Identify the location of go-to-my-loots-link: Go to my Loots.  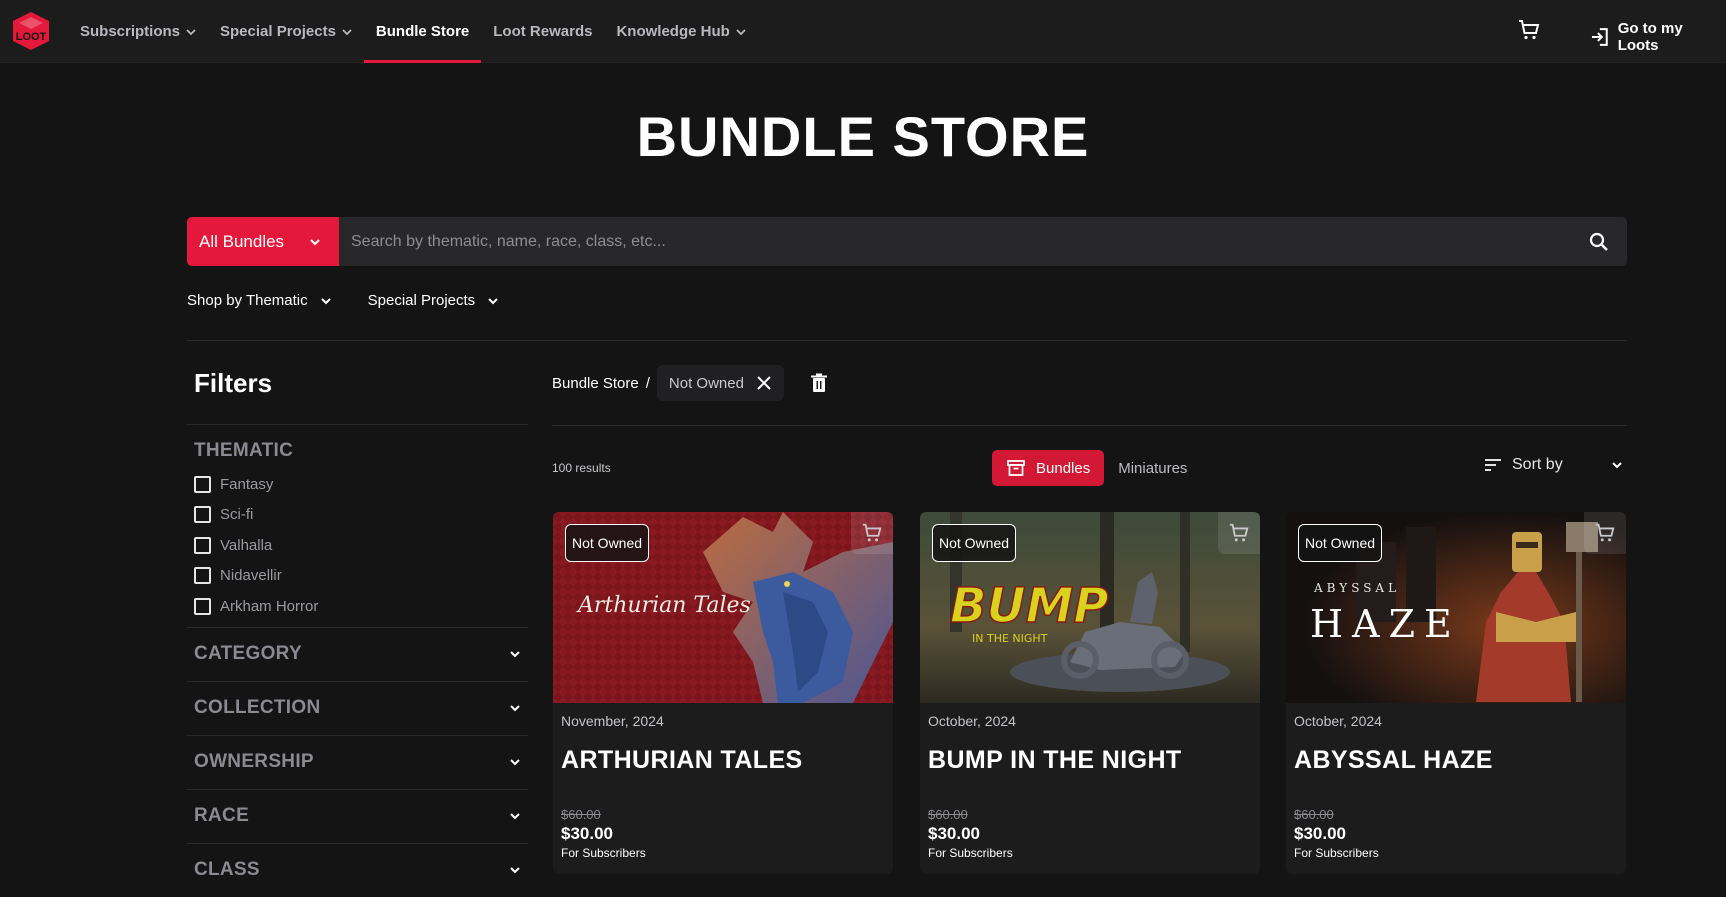
(1658, 37).